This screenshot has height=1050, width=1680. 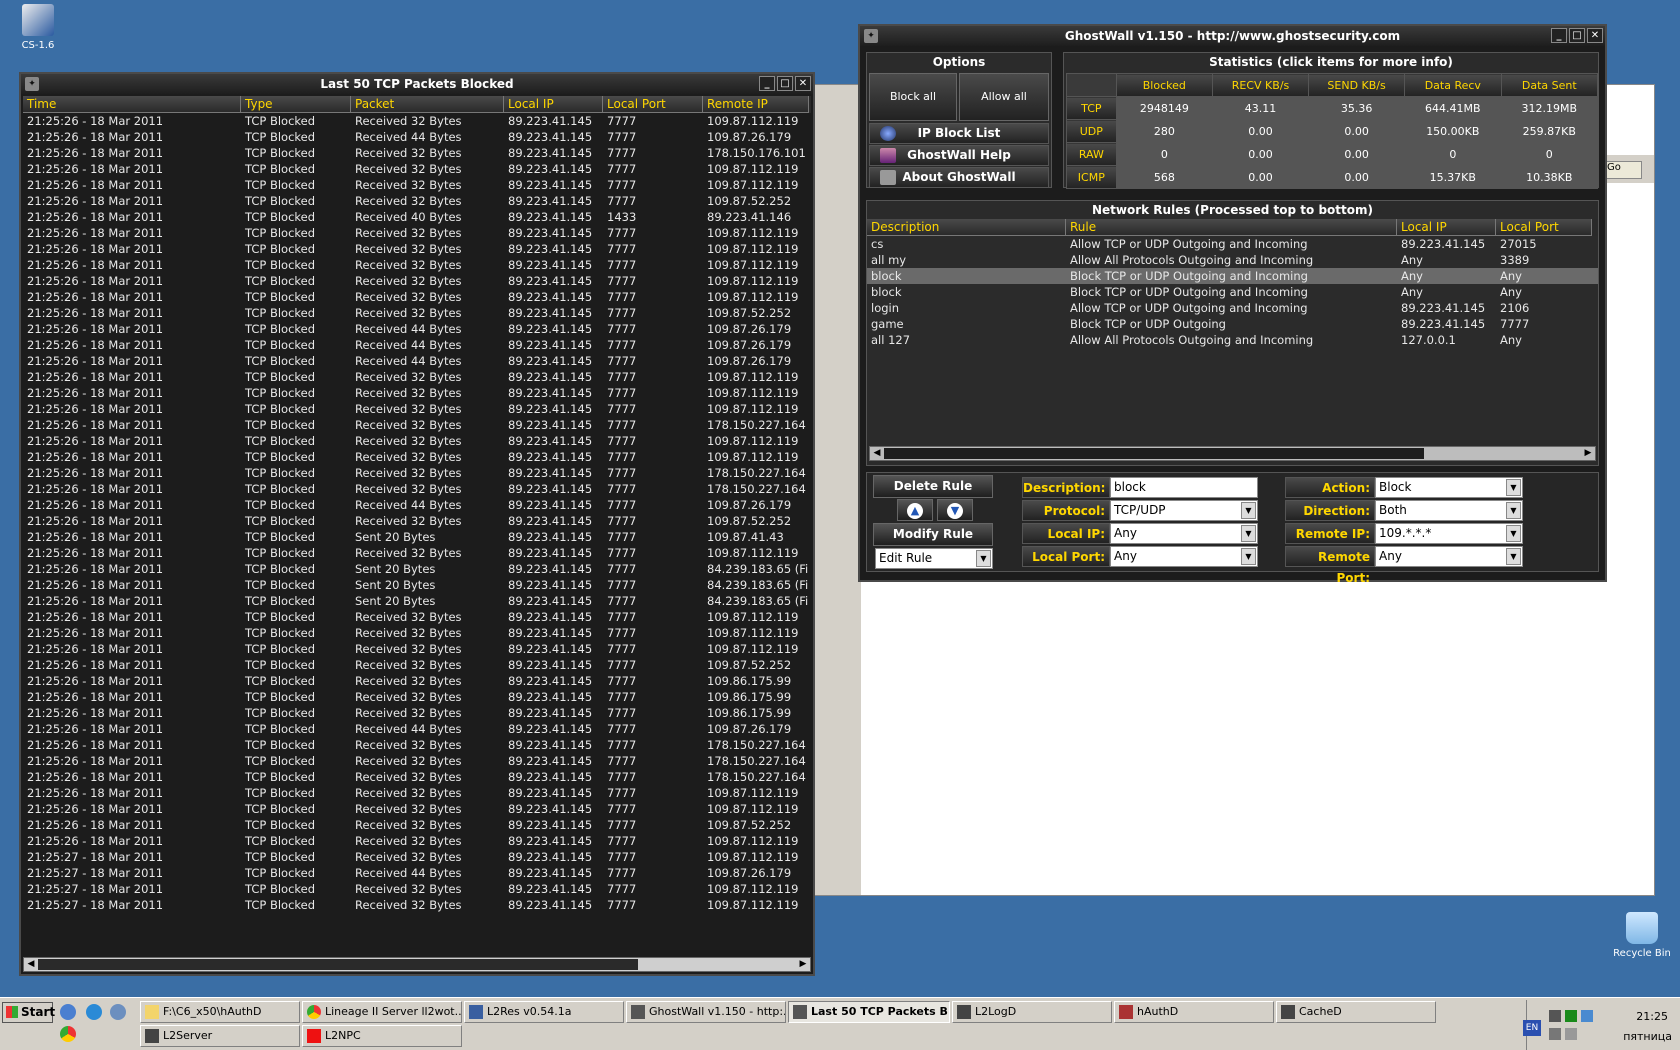 What do you see at coordinates (220, 1036) in the screenshot?
I see `taskbar-button: L2Server` at bounding box center [220, 1036].